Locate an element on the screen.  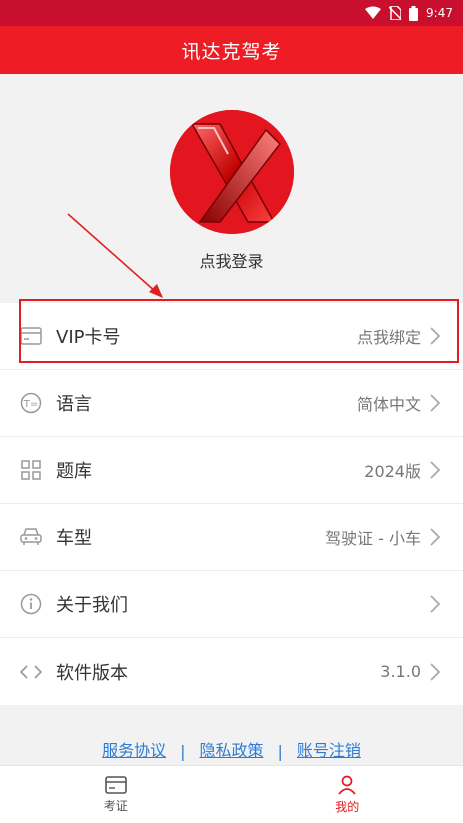
language-icon: T= is located at coordinates (31, 403).